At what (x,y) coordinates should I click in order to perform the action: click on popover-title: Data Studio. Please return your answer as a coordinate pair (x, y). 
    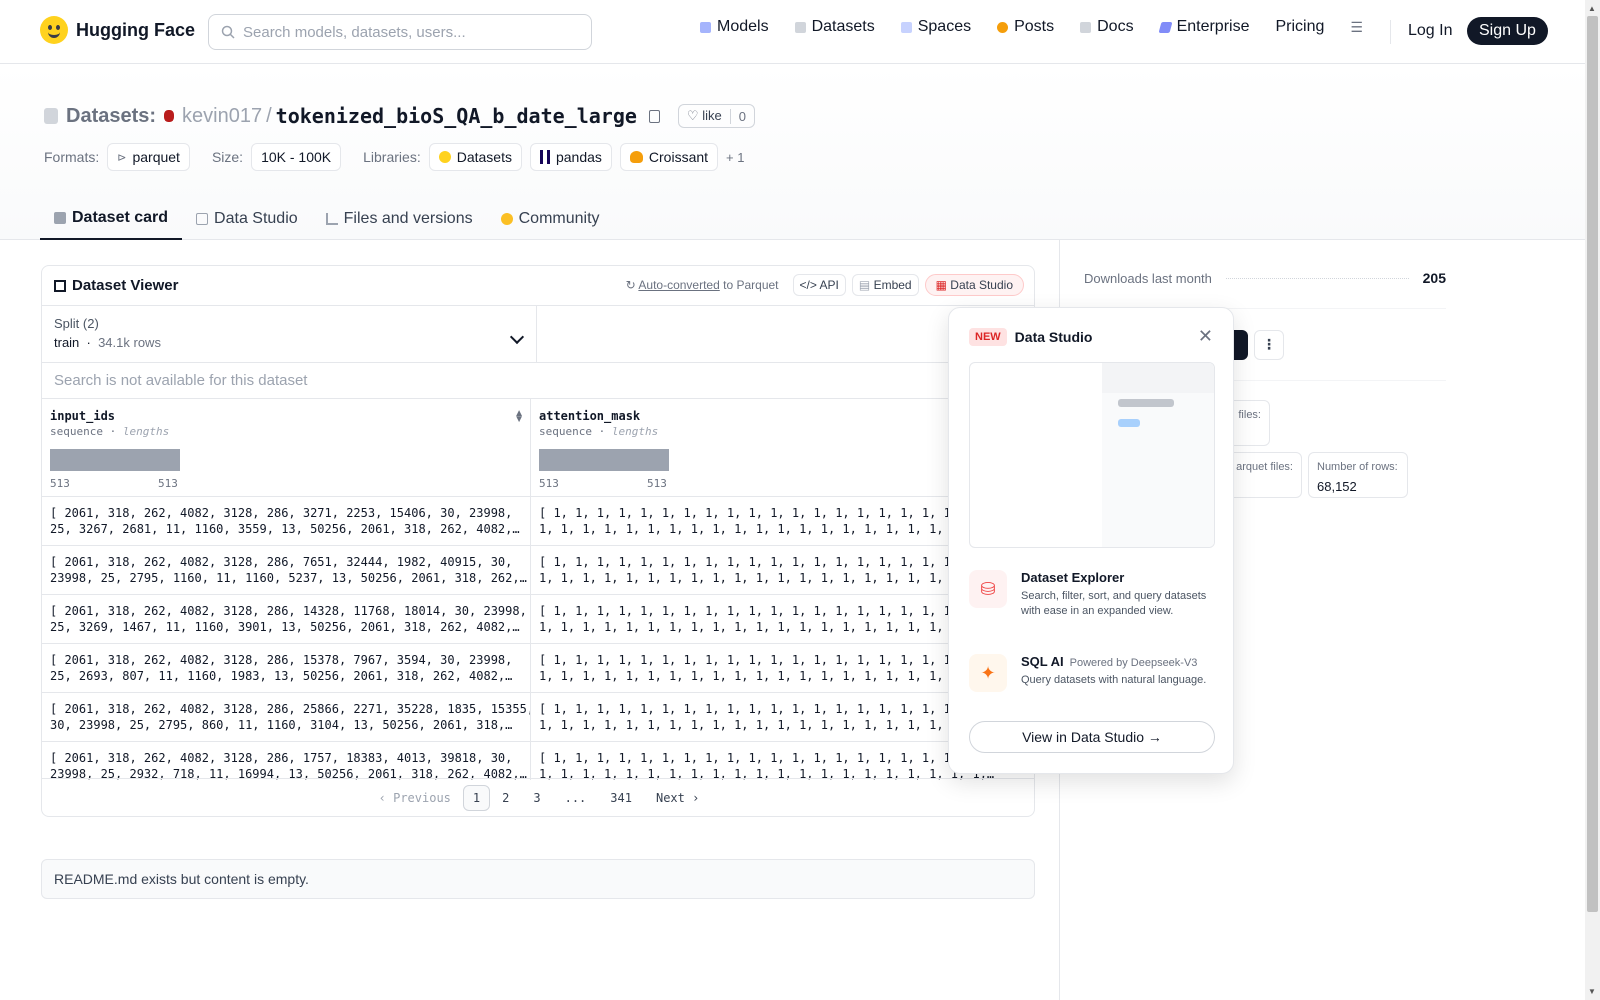
    Looking at the image, I should click on (1053, 337).